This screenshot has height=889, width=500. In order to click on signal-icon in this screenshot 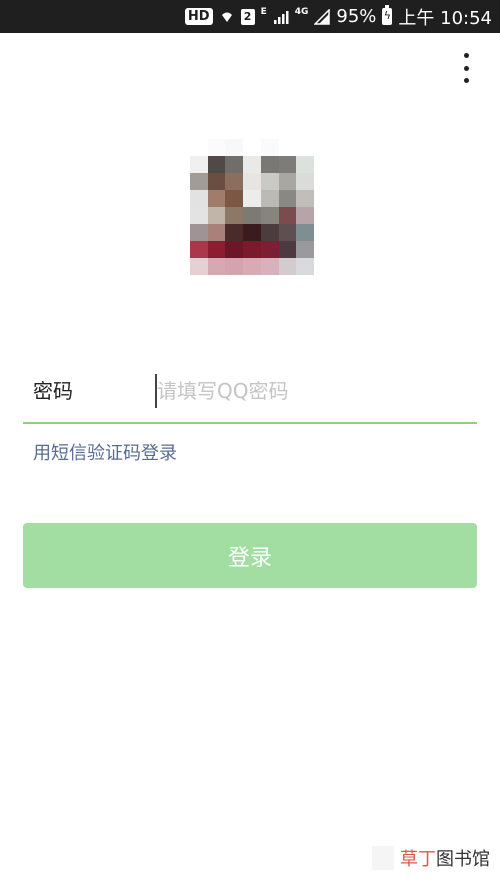, I will do `click(281, 17)`.